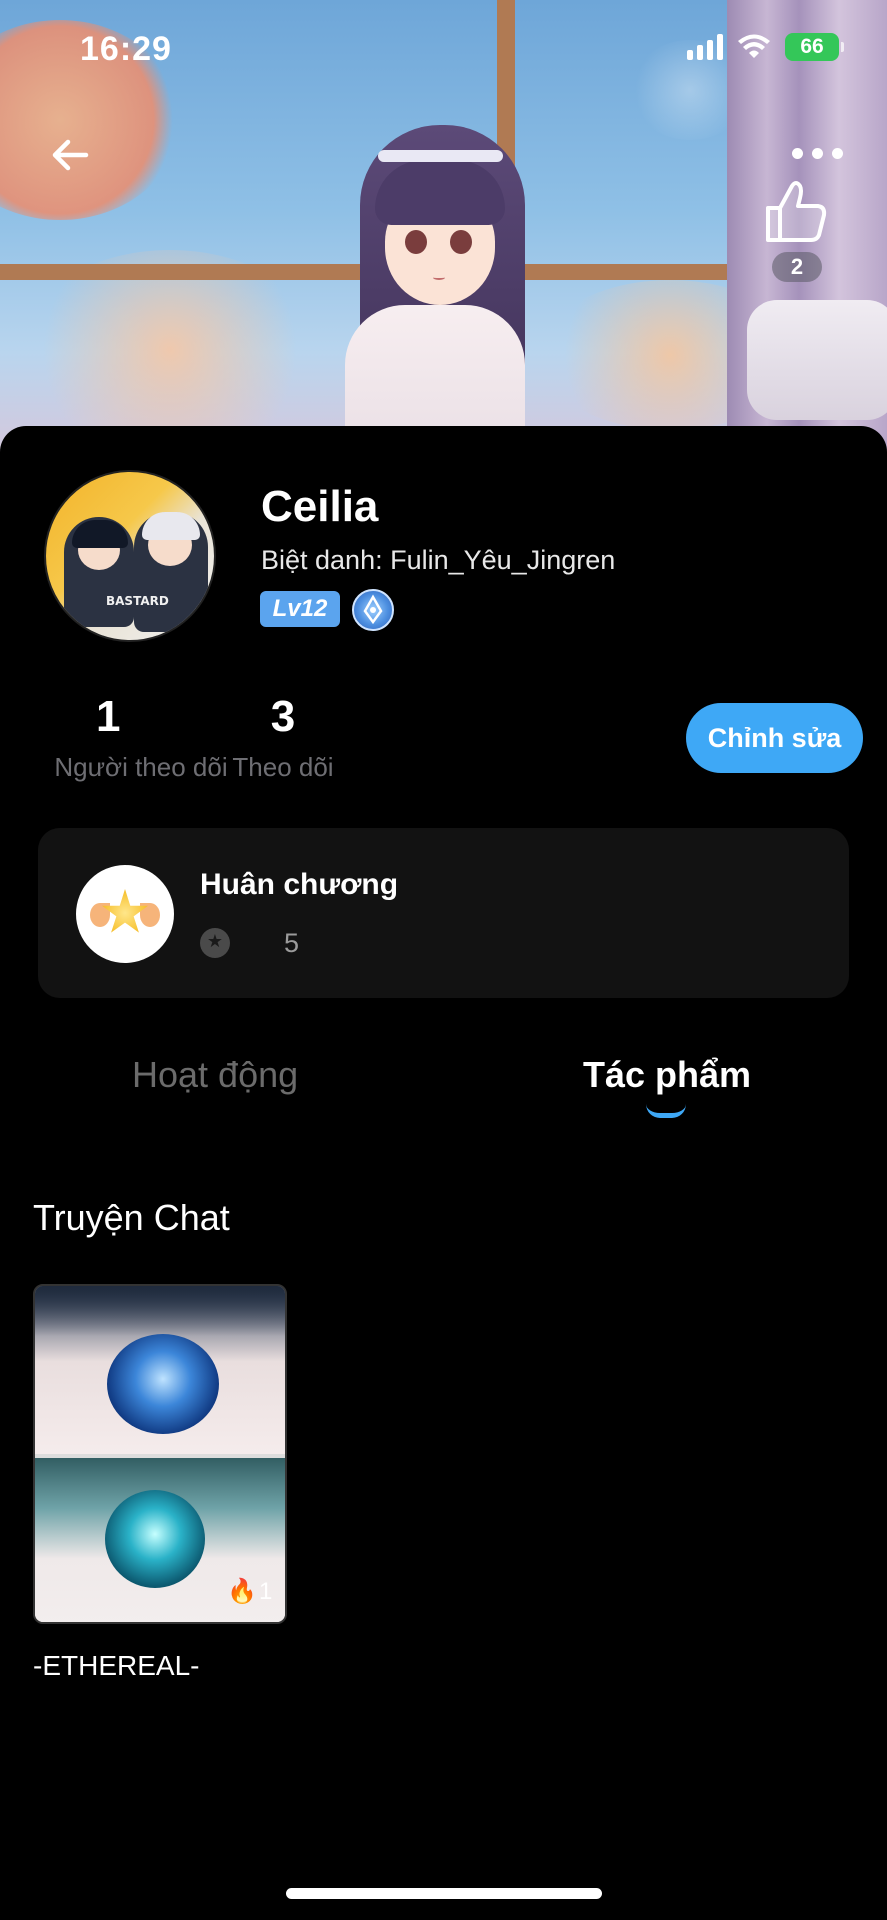 Image resolution: width=887 pixels, height=1920 pixels. What do you see at coordinates (667, 1075) in the screenshot?
I see `tab-works: Tác phẩm` at bounding box center [667, 1075].